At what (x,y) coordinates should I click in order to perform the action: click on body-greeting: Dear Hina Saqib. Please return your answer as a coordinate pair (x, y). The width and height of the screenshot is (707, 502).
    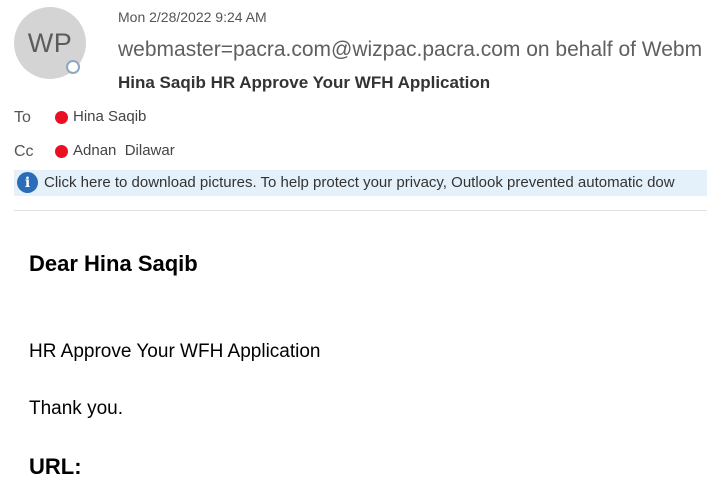
    Looking at the image, I should click on (113, 263).